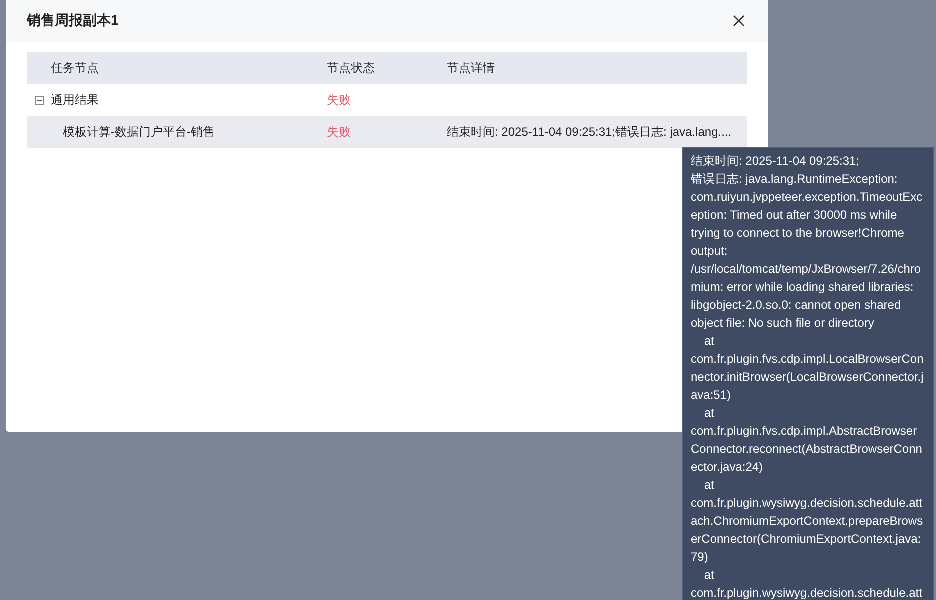 The image size is (936, 600). Describe the element at coordinates (808, 359) in the screenshot. I see `tooltip-line: com.fr.plugin.fvs.cdp.impl.LocalBrowserCon` at that location.